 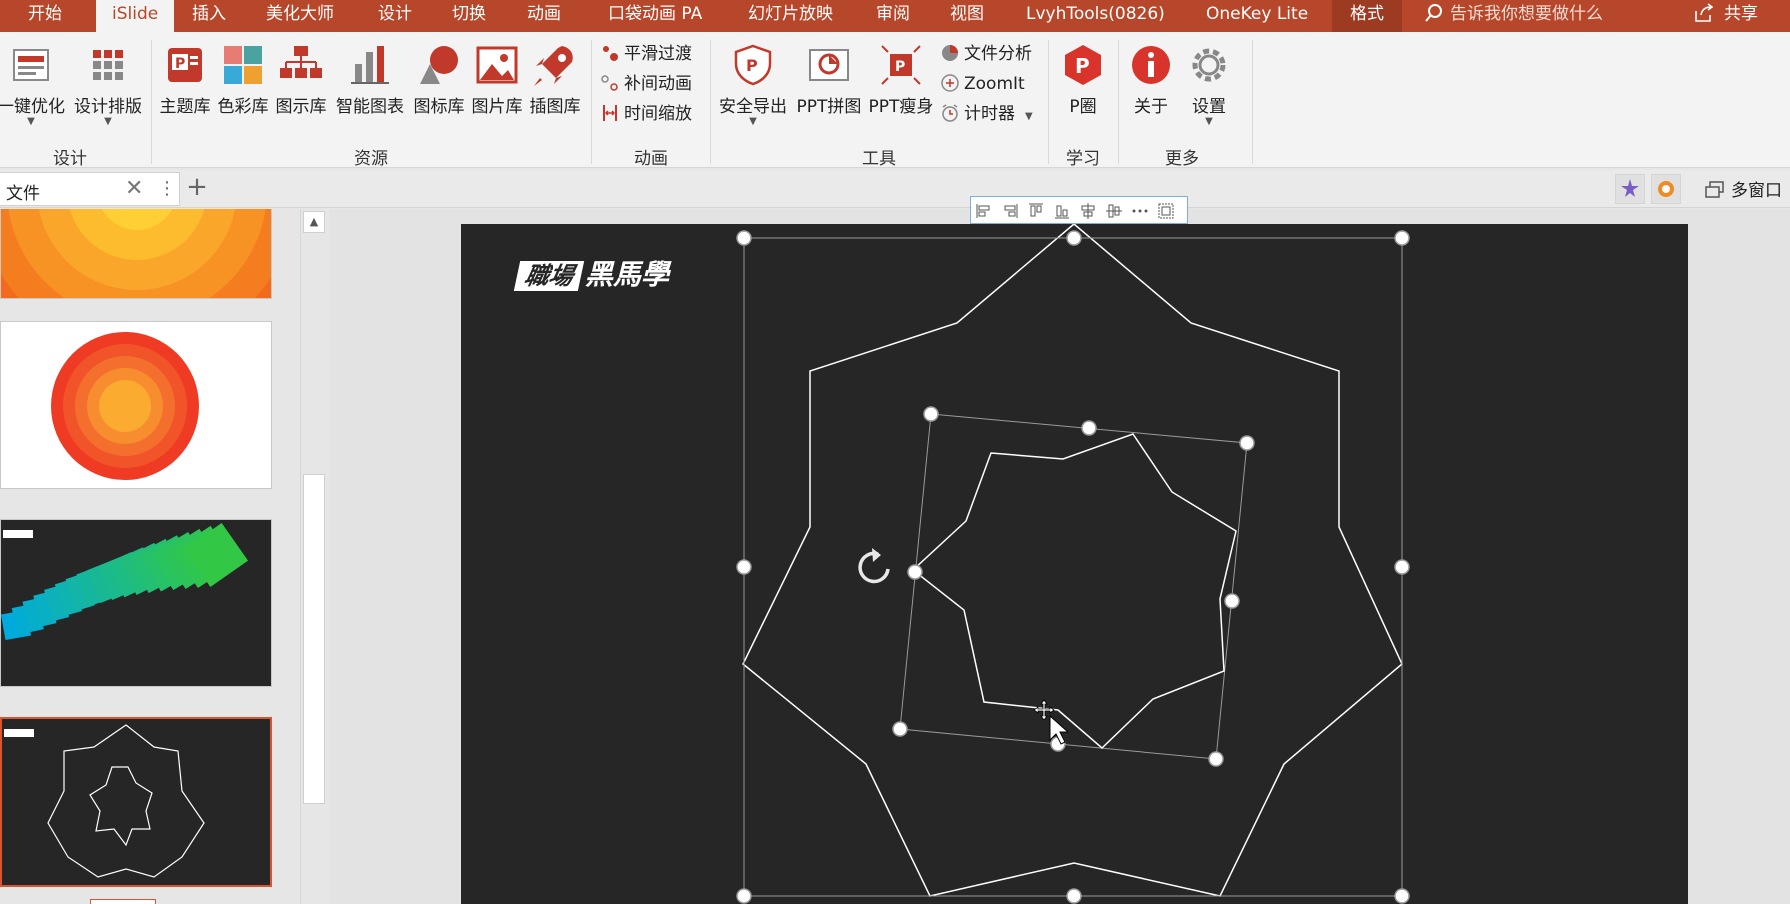 I want to click on plus-icon: +, so click(x=197, y=189).